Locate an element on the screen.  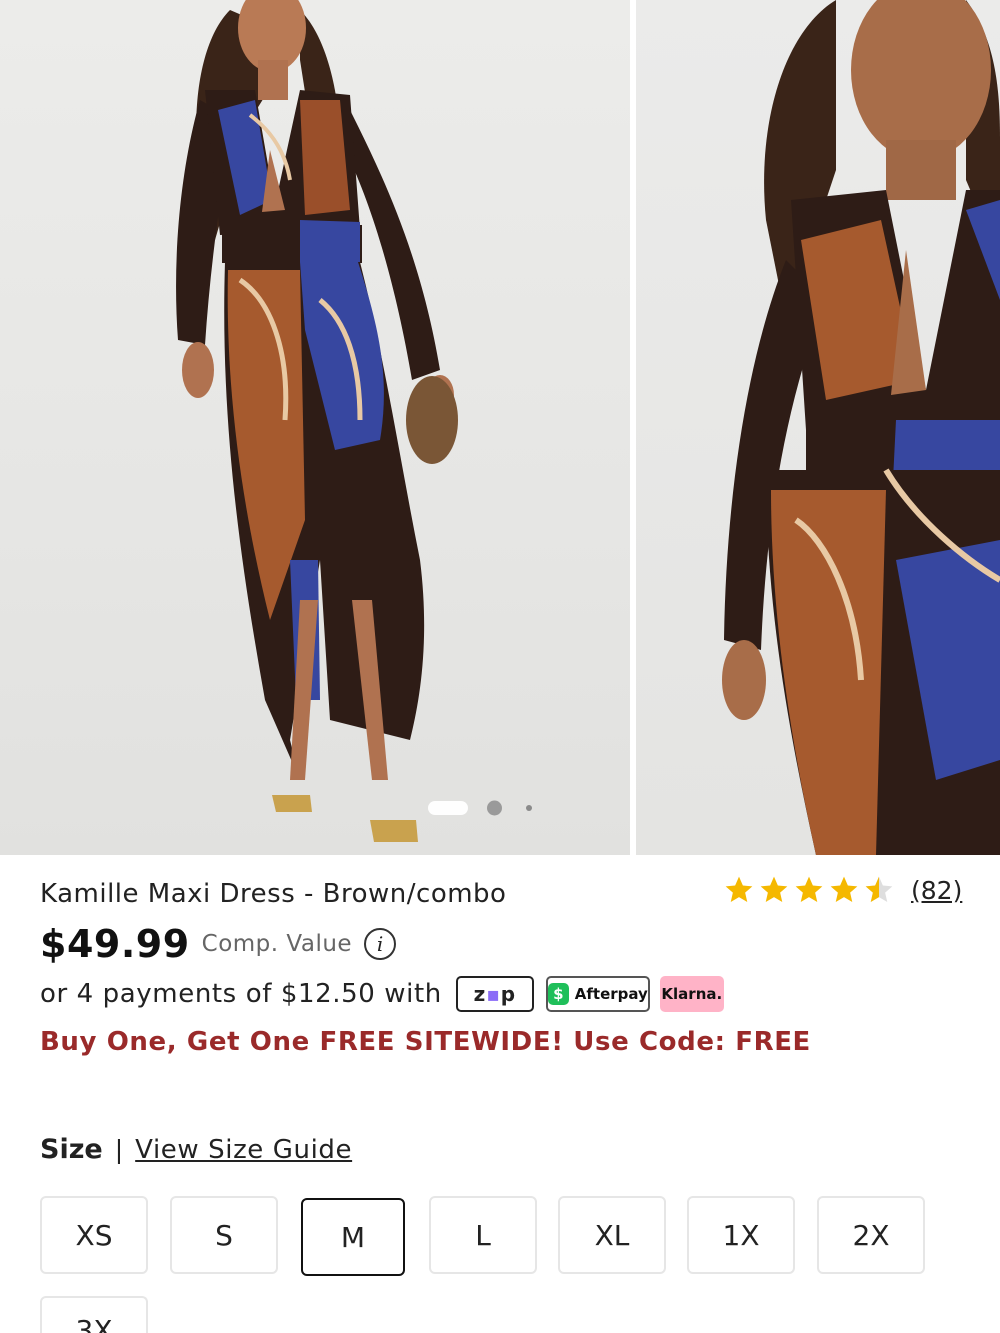
zip-logo: z▪p is located at coordinates (495, 994).